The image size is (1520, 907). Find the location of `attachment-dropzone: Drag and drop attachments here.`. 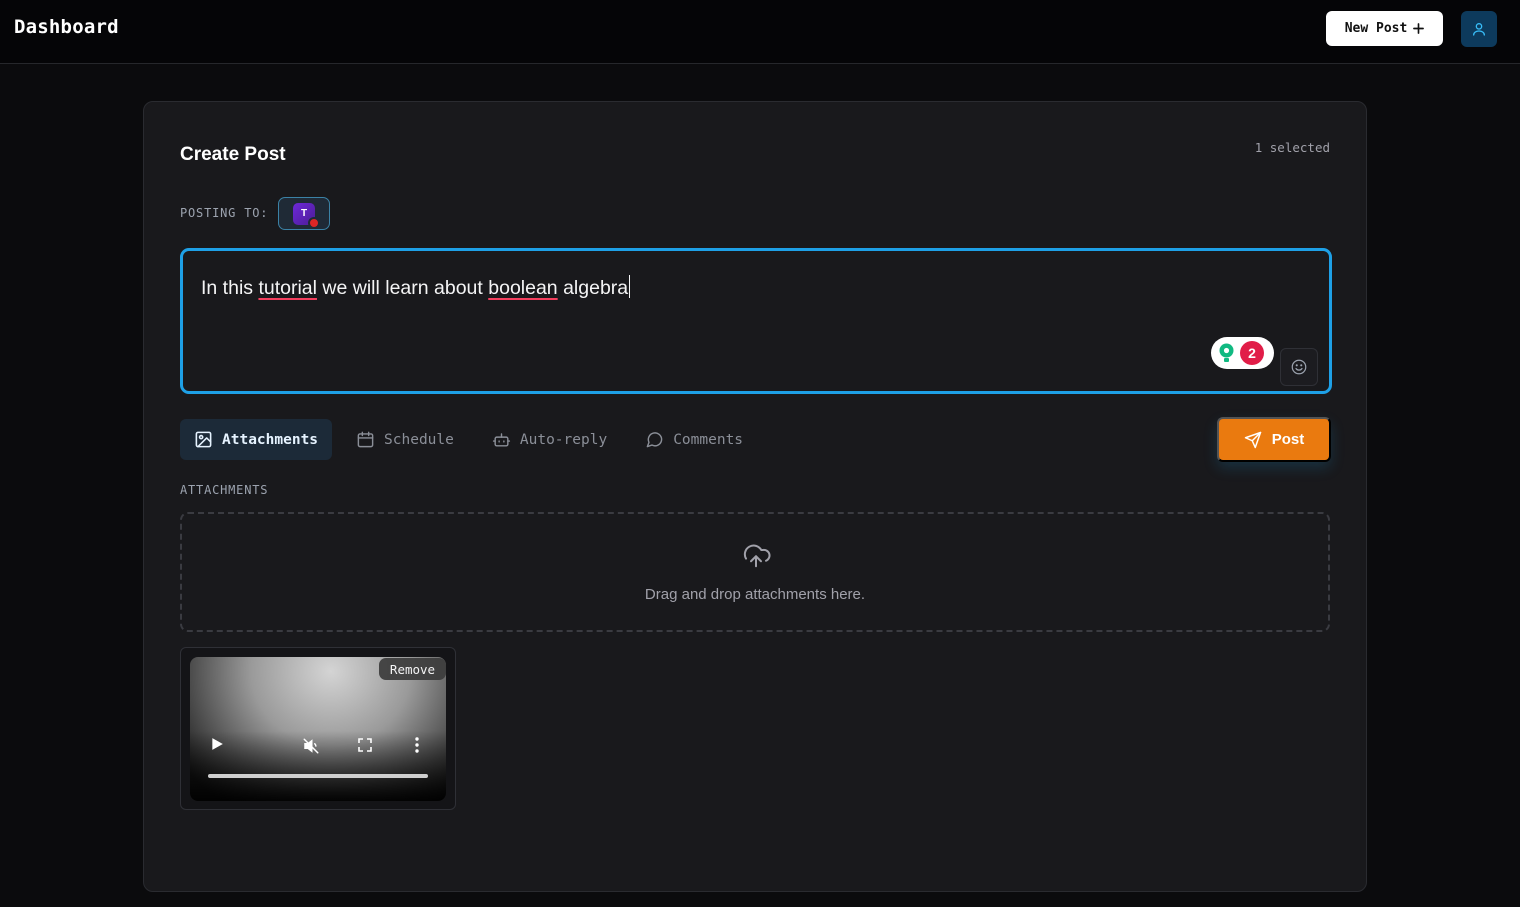

attachment-dropzone: Drag and drop attachments here. is located at coordinates (755, 572).